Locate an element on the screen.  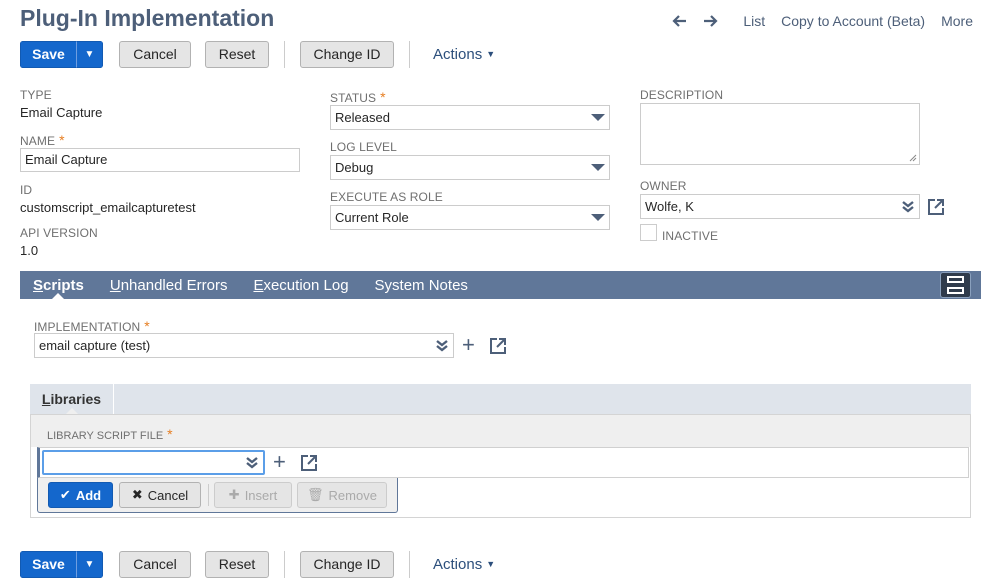
arrow-right-icon is located at coordinates (711, 21).